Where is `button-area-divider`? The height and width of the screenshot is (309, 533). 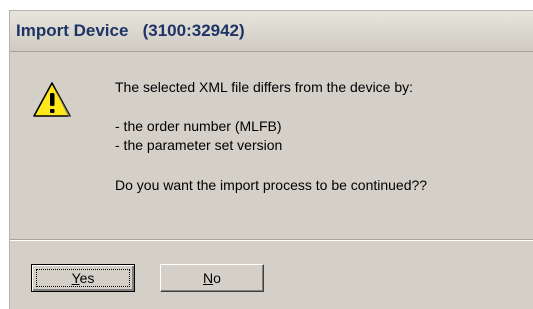 button-area-divider is located at coordinates (271, 240).